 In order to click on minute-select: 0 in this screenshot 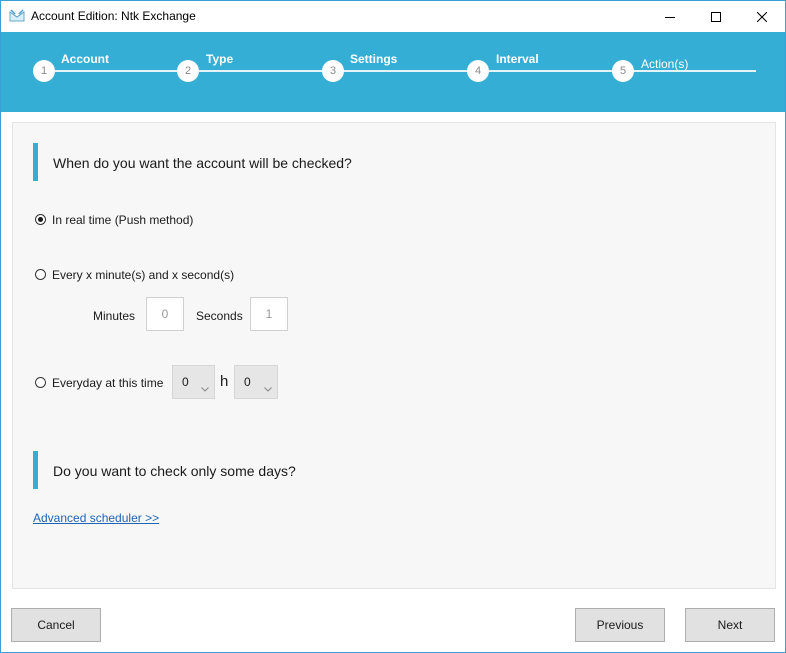, I will do `click(256, 382)`.